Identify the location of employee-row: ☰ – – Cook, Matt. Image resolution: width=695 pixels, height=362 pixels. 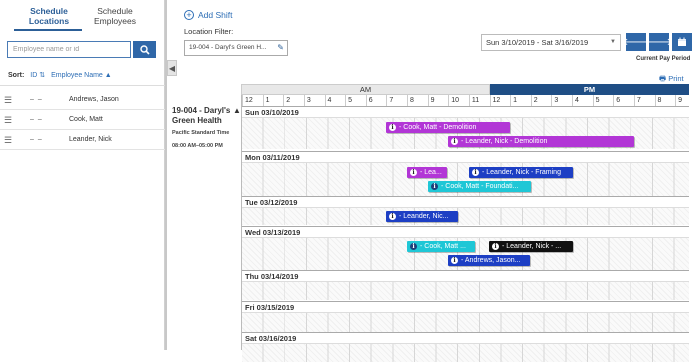
(82, 120).